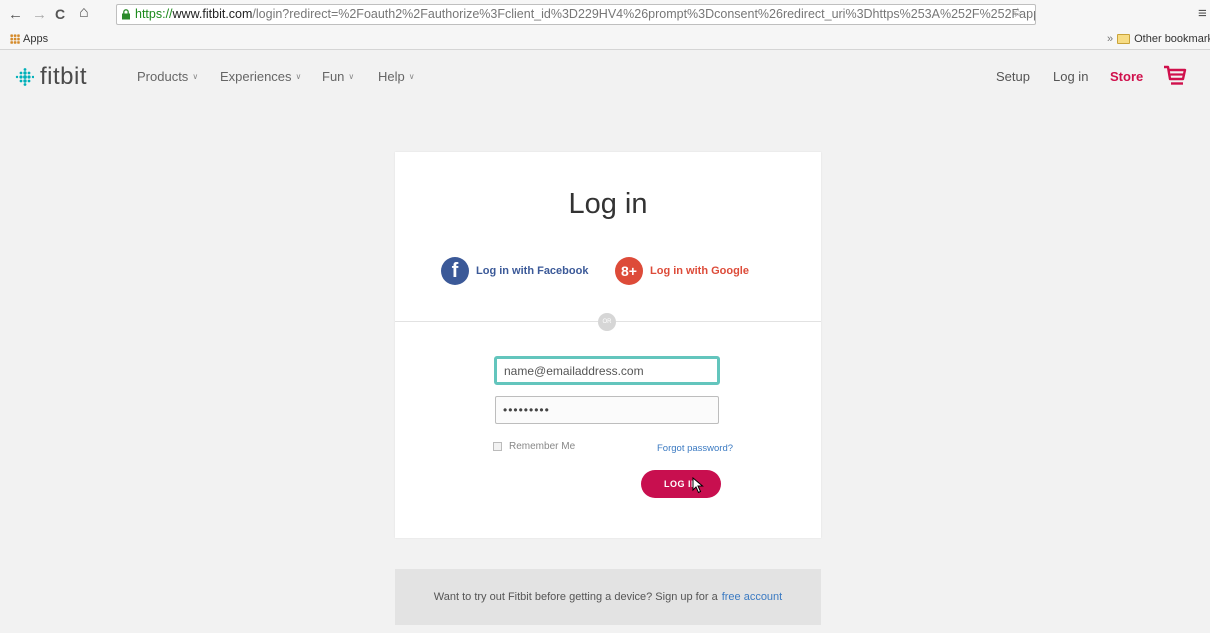 This screenshot has height=633, width=1210. Describe the element at coordinates (752, 597) in the screenshot. I see `free-account-link: free account` at that location.